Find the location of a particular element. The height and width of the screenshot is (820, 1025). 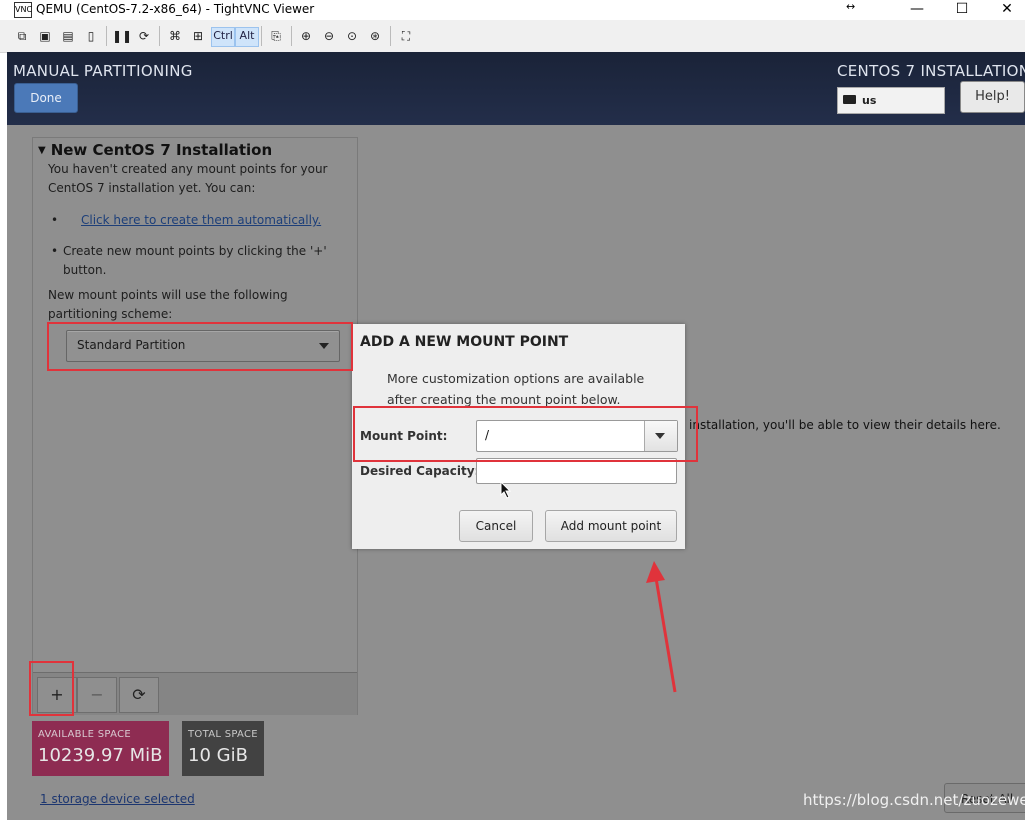

remove-mount-point-button: − is located at coordinates (97, 695).